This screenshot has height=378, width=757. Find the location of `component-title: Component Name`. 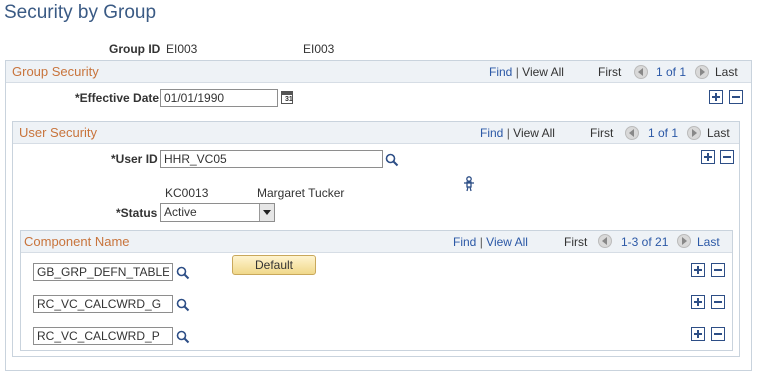

component-title: Component Name is located at coordinates (77, 241).